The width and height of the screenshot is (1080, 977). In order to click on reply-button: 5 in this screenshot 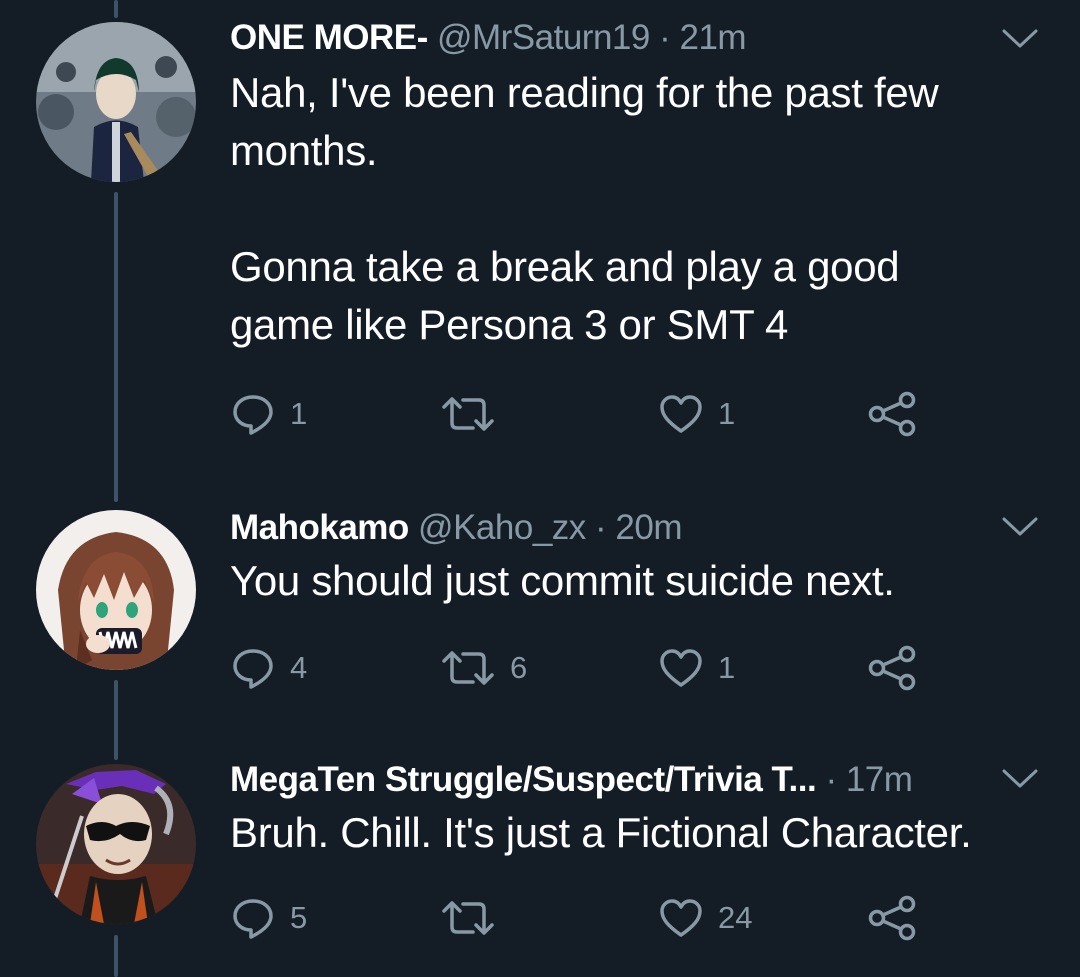, I will do `click(268, 918)`.